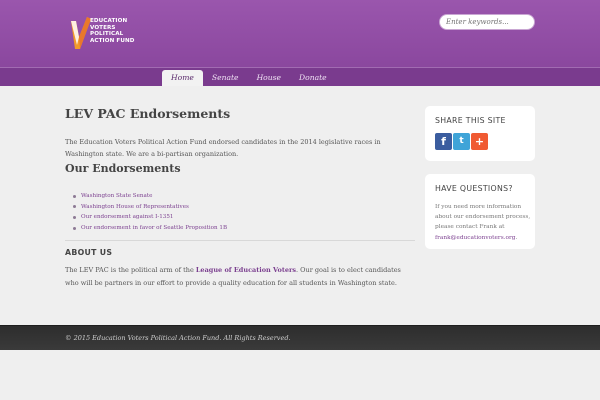  Describe the element at coordinates (225, 78) in the screenshot. I see `nav-item-senate: Senate` at that location.